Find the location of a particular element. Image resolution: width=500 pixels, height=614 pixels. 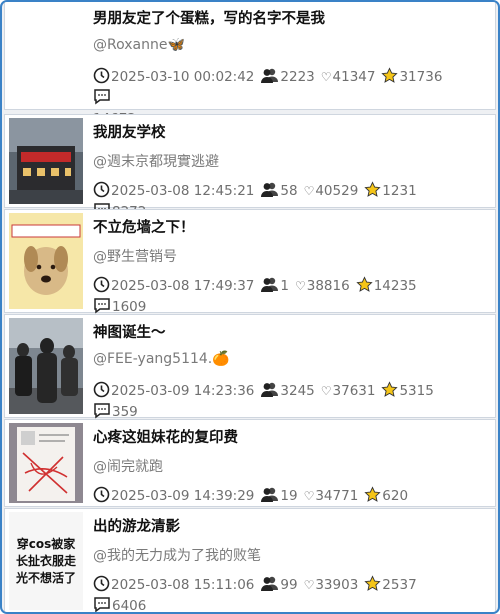

favorites-text: 31736 is located at coordinates (421, 77).